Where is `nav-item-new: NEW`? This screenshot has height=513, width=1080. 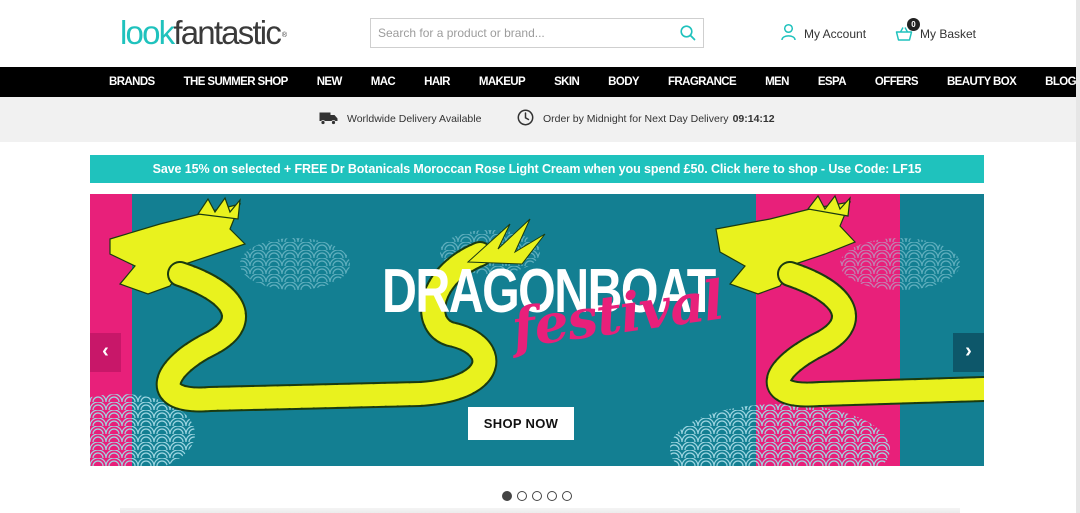
nav-item-new: NEW is located at coordinates (330, 82).